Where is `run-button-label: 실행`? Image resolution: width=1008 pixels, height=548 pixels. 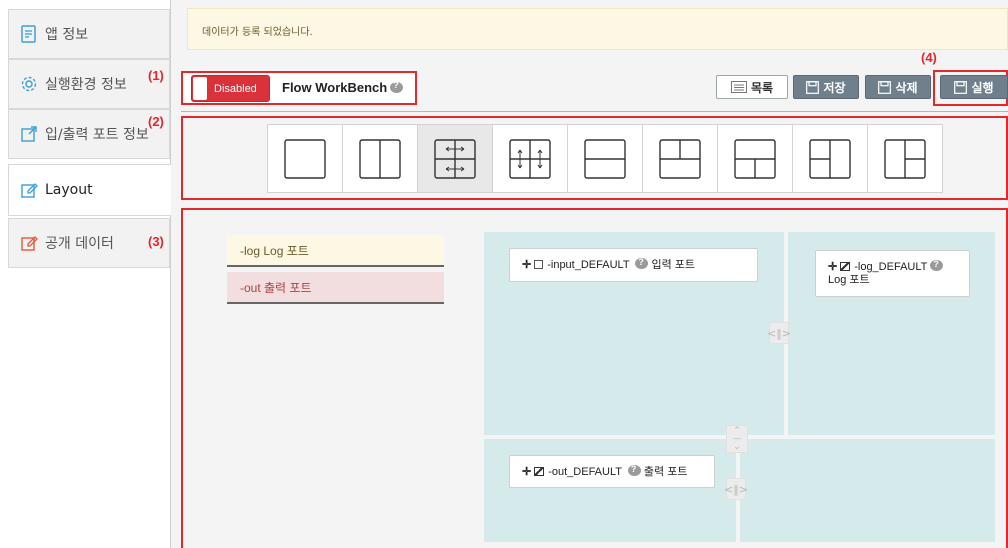
run-button-label: 실행 is located at coordinates (982, 87).